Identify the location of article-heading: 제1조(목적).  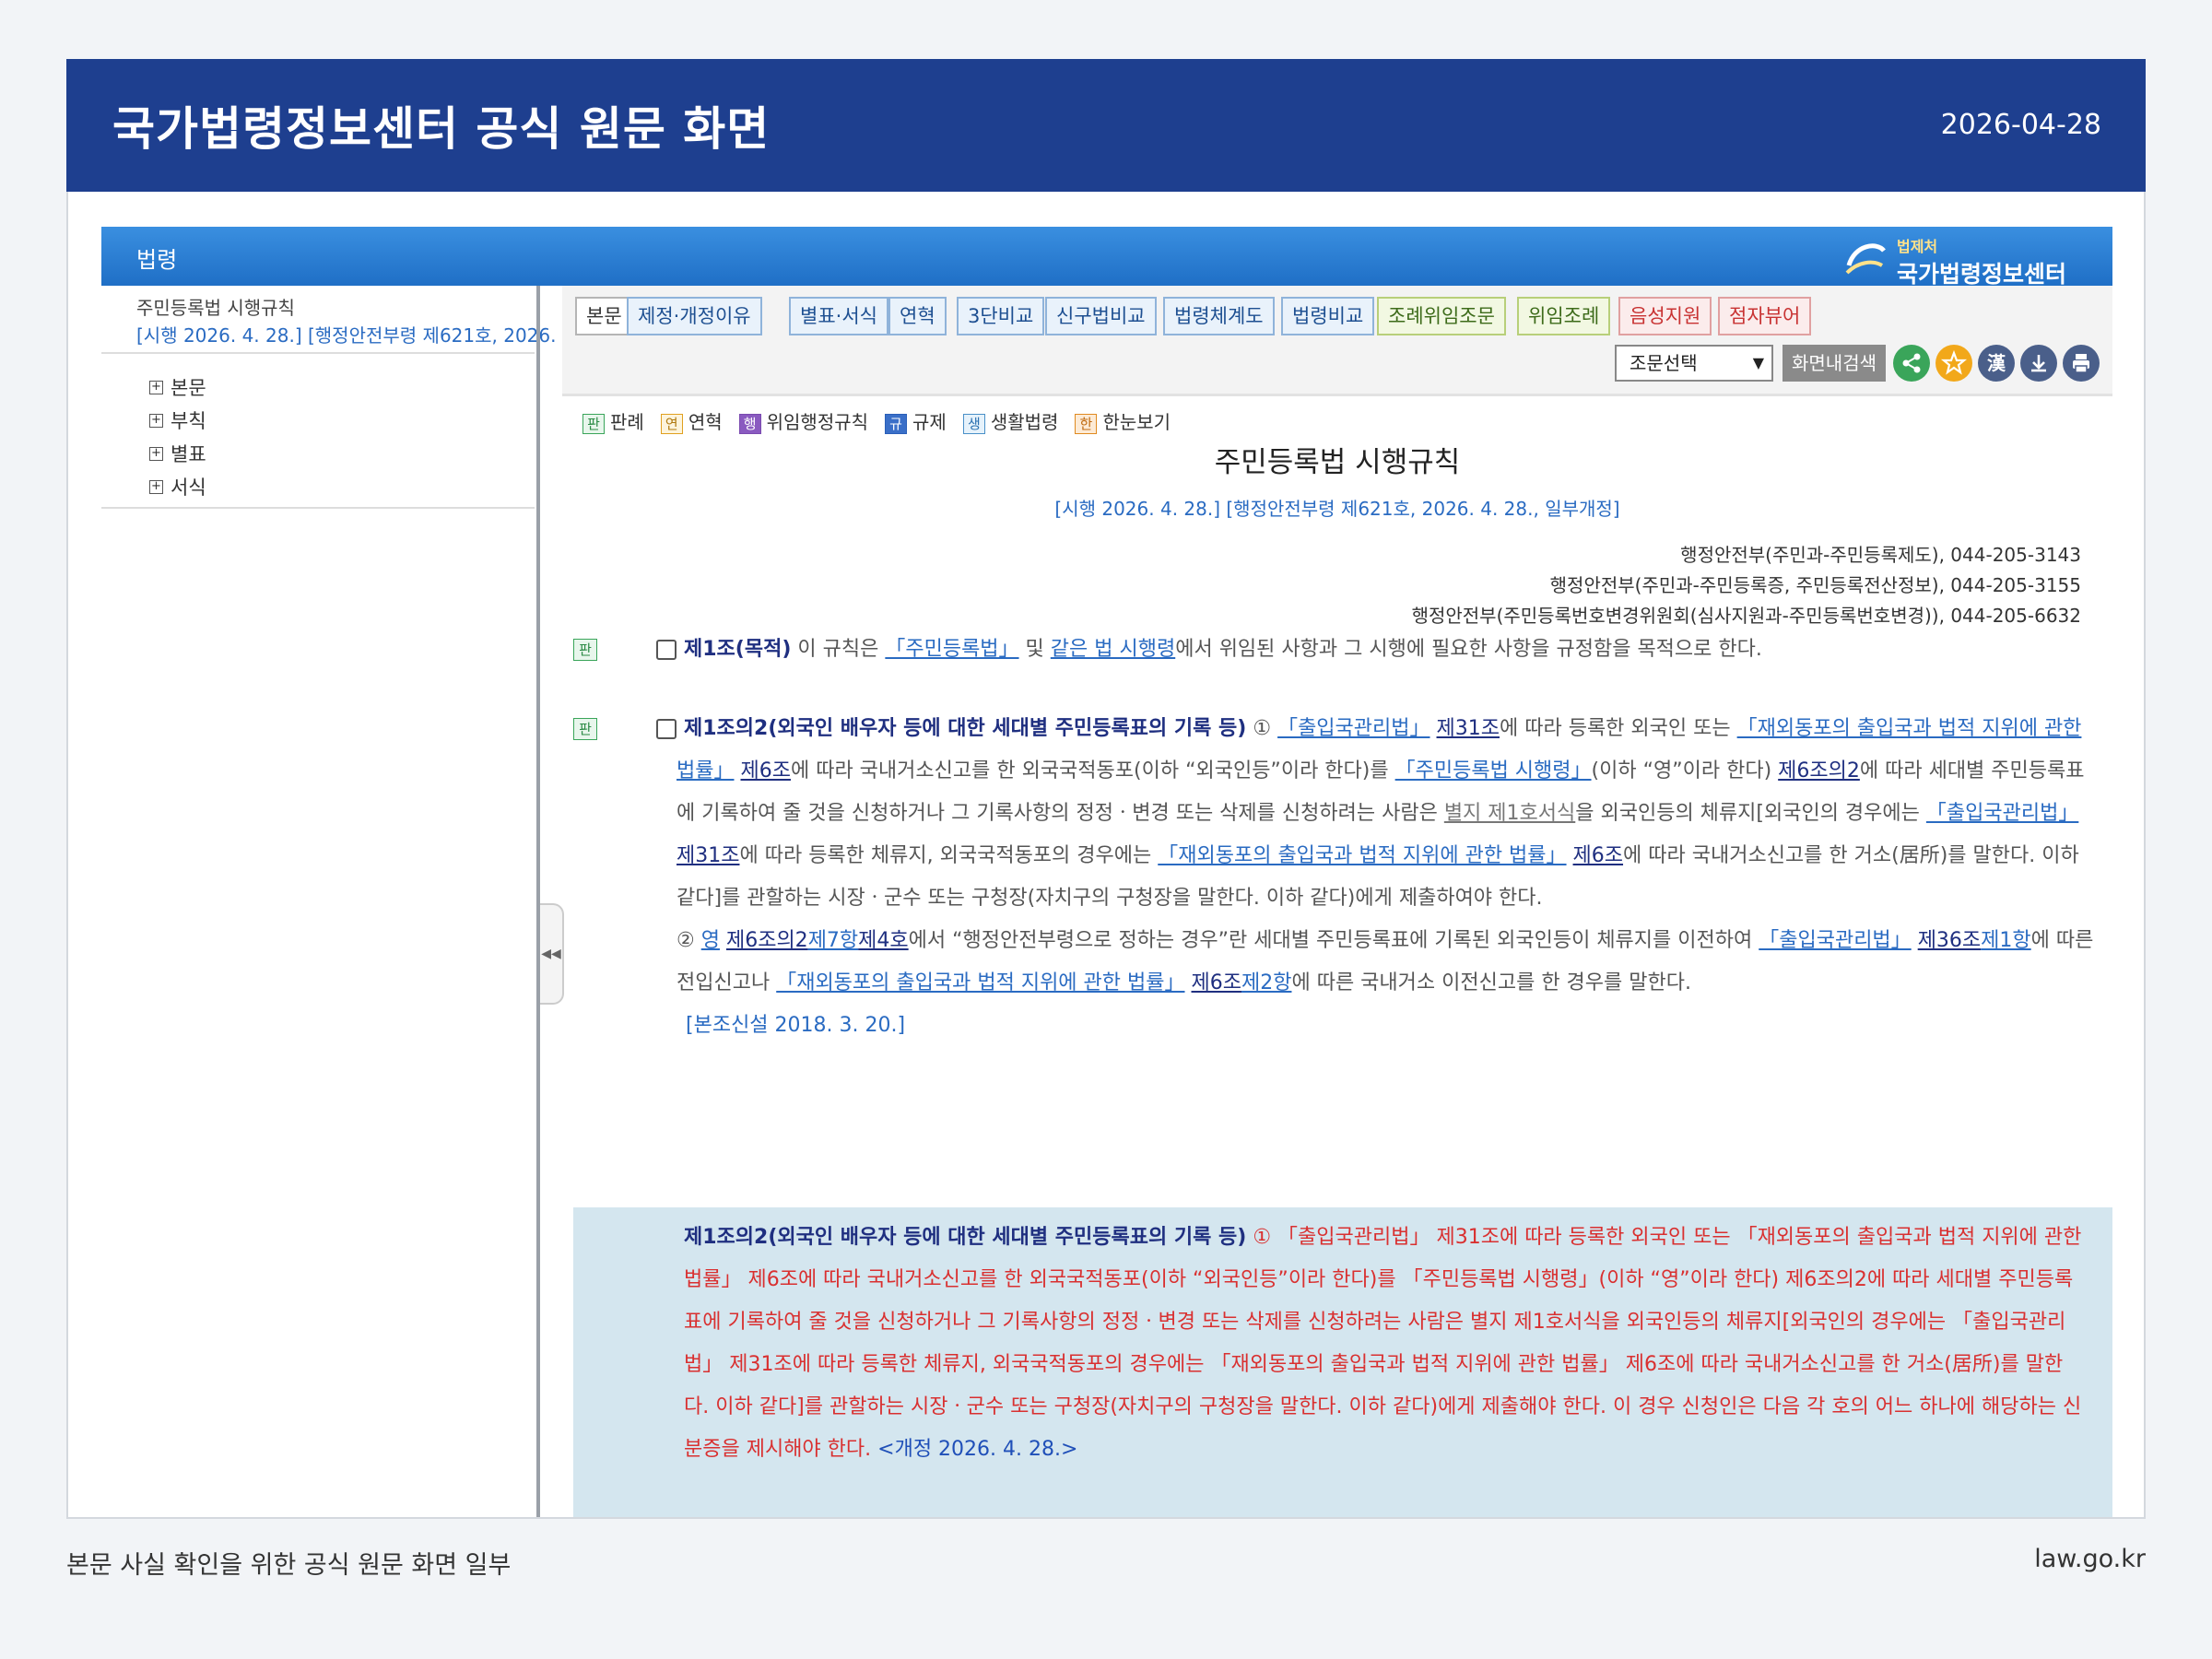
(738, 649).